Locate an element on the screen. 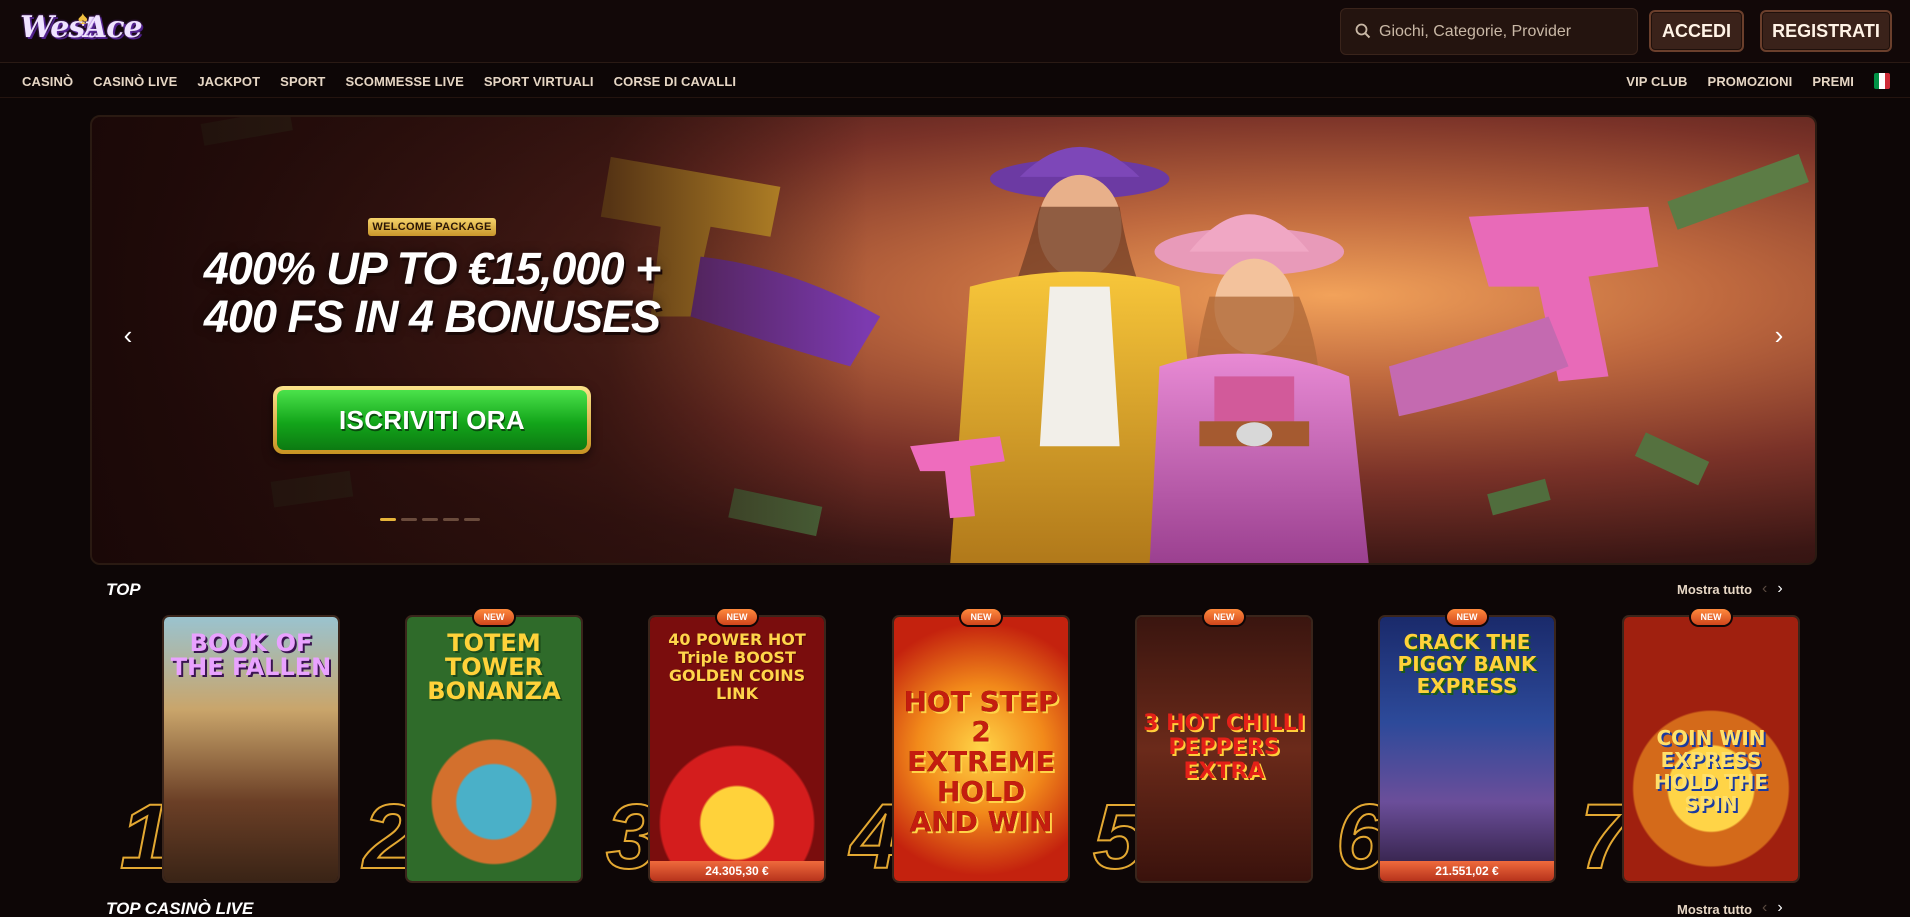 This screenshot has width=1910, height=917. game-tile: 4 HOT STEP 2 EXTREME HOLD AND WIN NEW is located at coordinates (964, 746).